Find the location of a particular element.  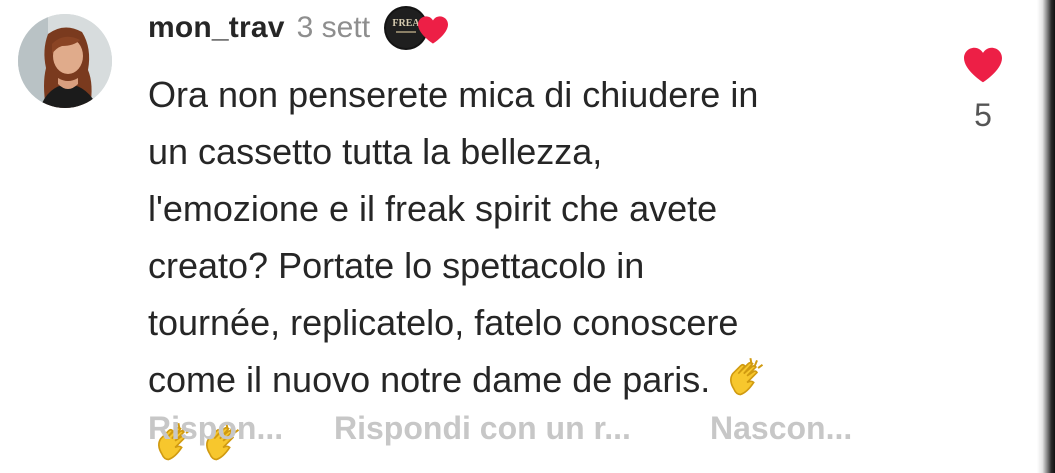

creator-liked-badge: FREA is located at coordinates (417, 28).